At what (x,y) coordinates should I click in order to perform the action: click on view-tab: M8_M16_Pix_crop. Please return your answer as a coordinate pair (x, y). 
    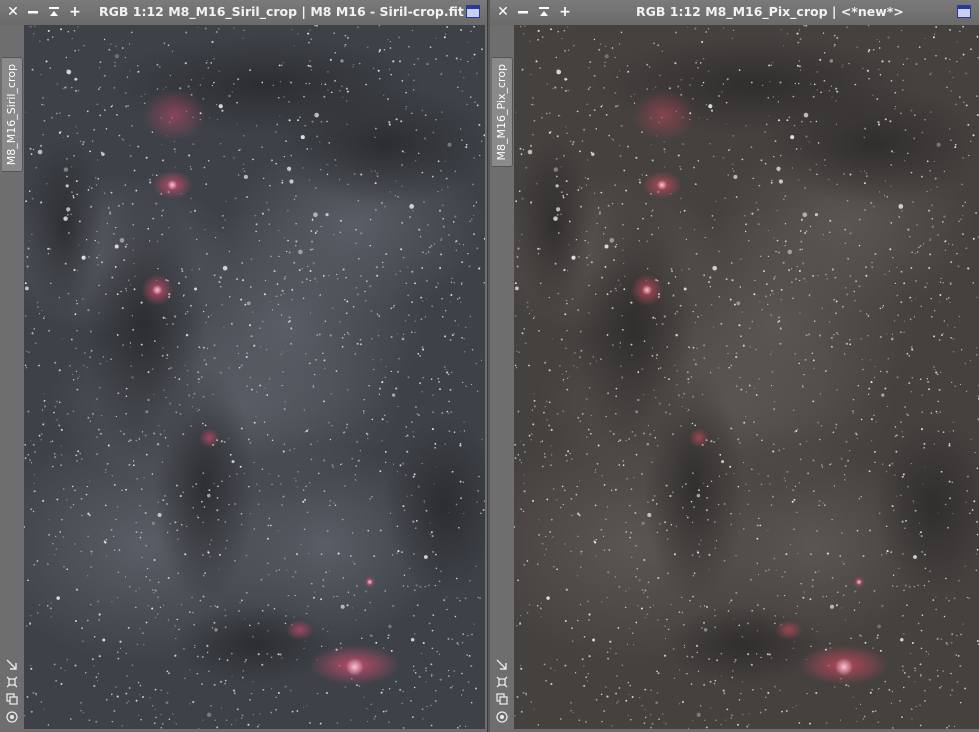
    Looking at the image, I should click on (502, 112).